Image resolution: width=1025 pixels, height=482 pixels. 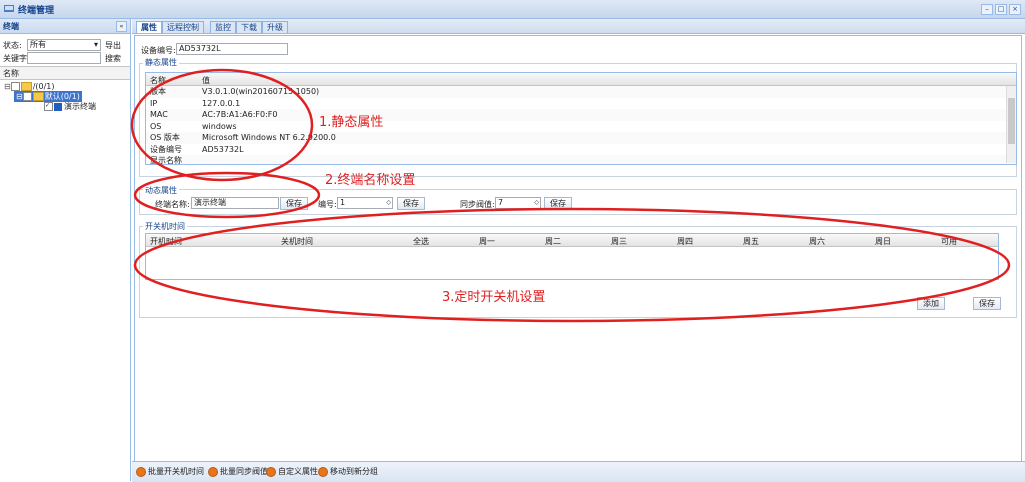 I want to click on col-sun: 周日, so click(x=883, y=241).